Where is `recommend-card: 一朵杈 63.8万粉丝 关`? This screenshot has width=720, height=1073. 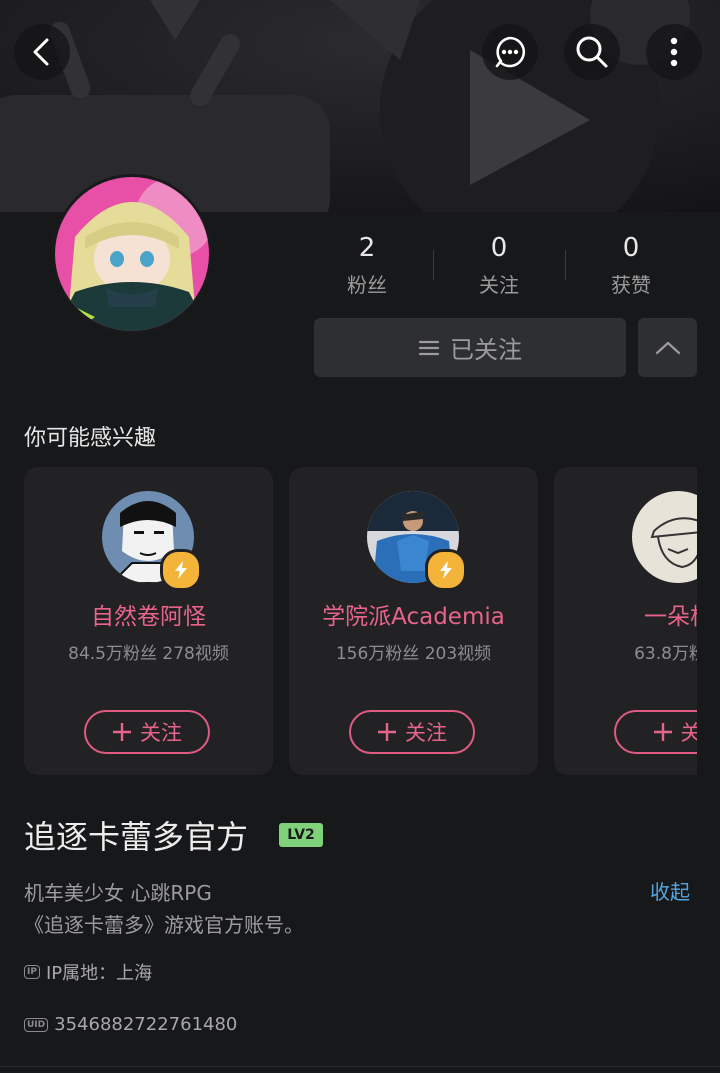 recommend-card: 一朵杈 63.8万粉丝 关 is located at coordinates (625, 621).